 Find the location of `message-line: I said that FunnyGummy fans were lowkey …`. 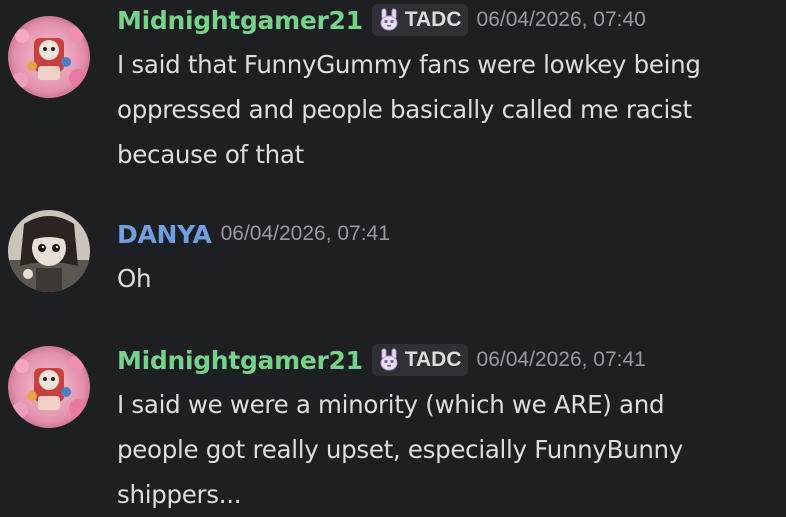

message-line: I said that FunnyGummy fans were lowkey … is located at coordinates (409, 64).